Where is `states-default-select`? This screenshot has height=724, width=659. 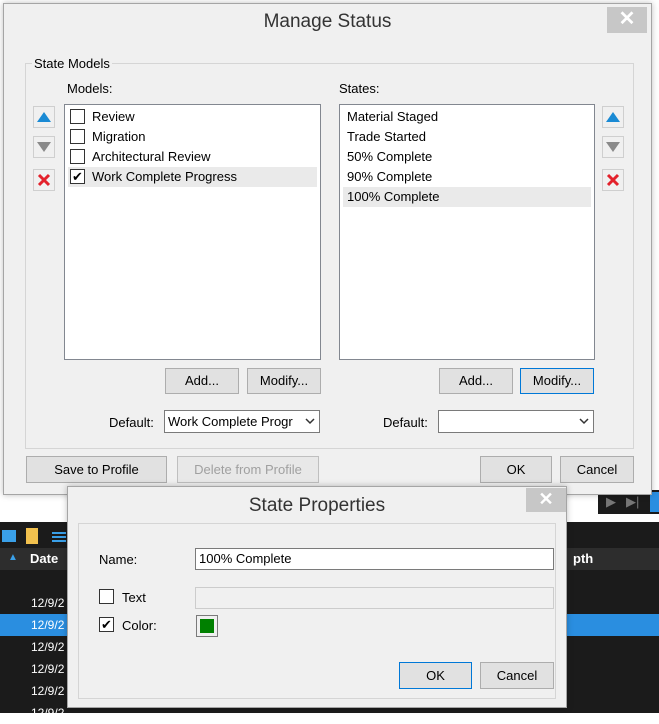
states-default-select is located at coordinates (516, 421).